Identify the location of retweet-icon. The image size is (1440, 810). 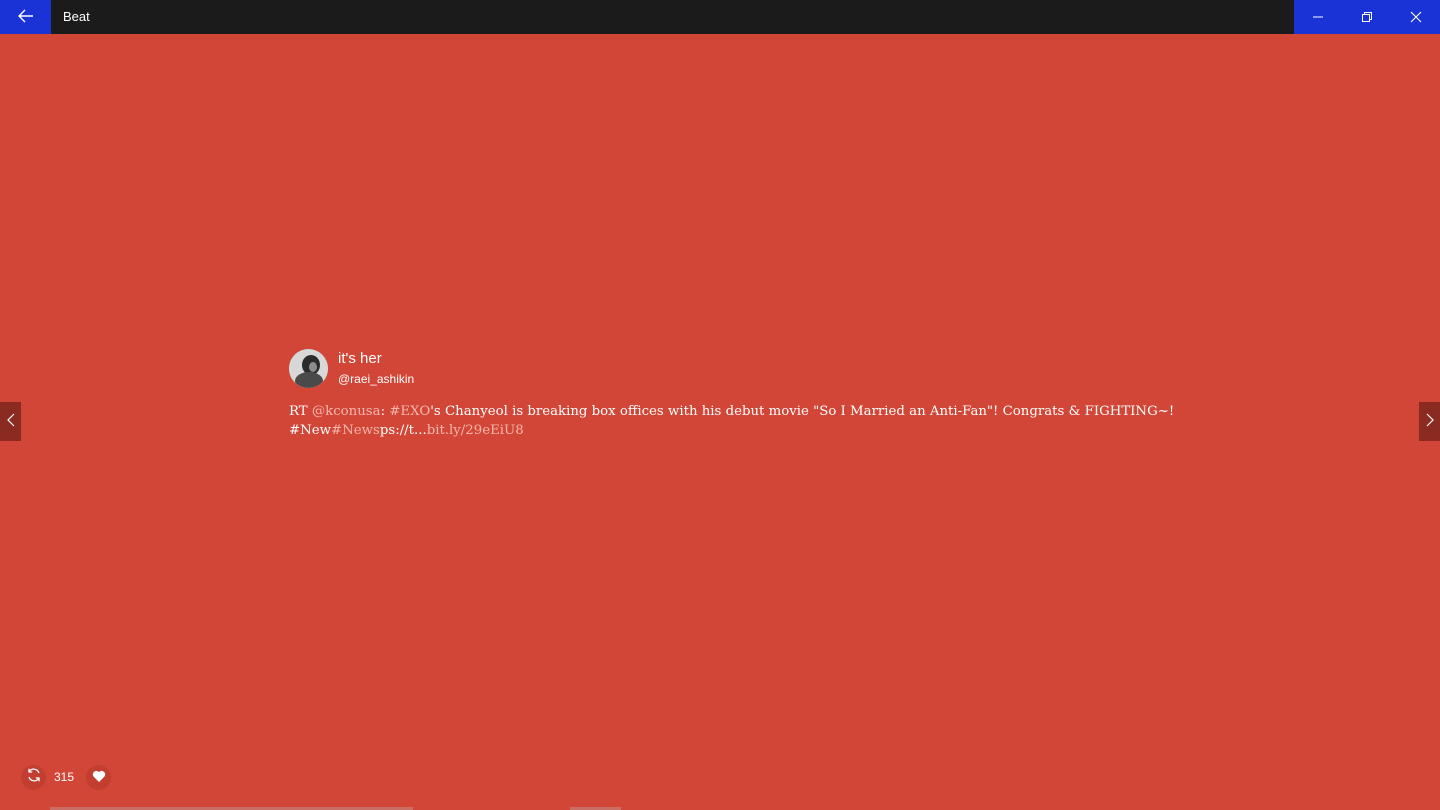
(34, 777).